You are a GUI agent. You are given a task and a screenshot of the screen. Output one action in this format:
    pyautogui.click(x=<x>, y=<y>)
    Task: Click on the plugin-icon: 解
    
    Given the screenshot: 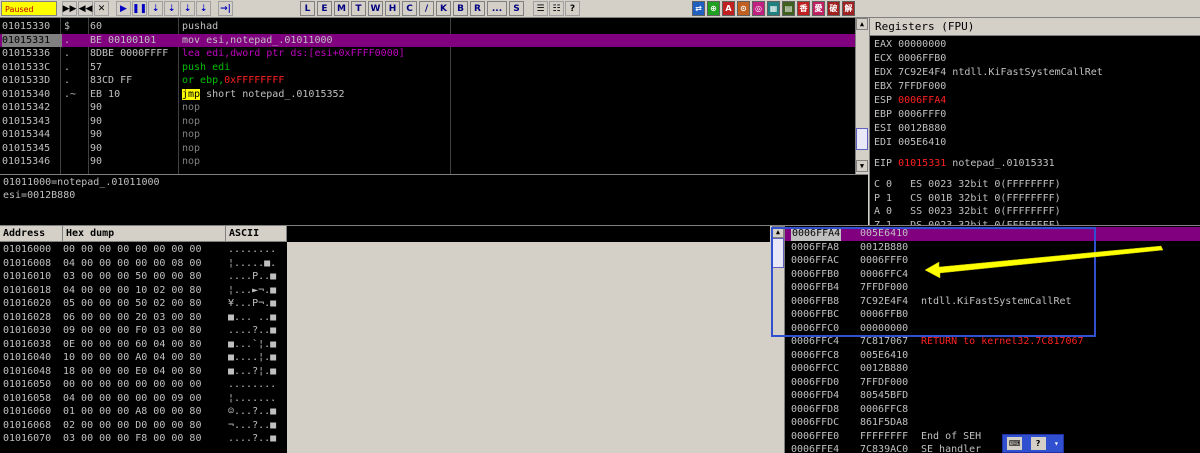 What is the action you would take?
    pyautogui.click(x=848, y=8)
    